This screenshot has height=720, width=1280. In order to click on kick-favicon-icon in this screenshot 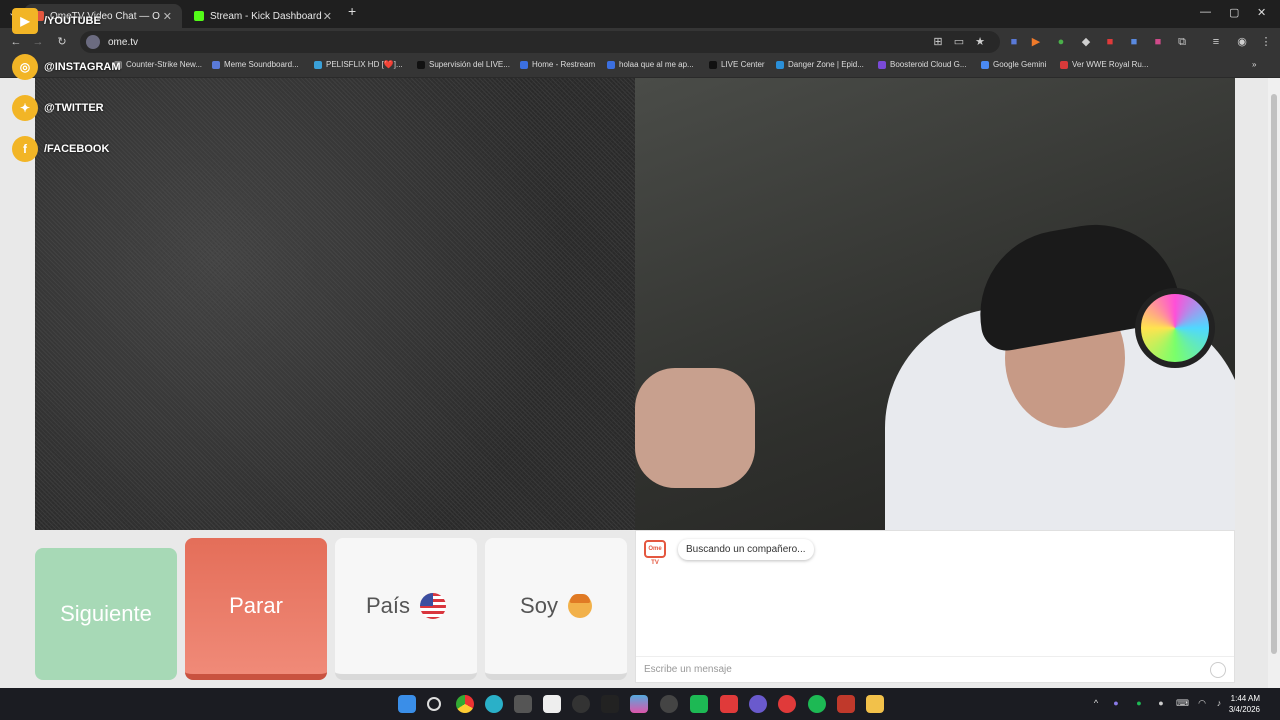, I will do `click(199, 16)`.